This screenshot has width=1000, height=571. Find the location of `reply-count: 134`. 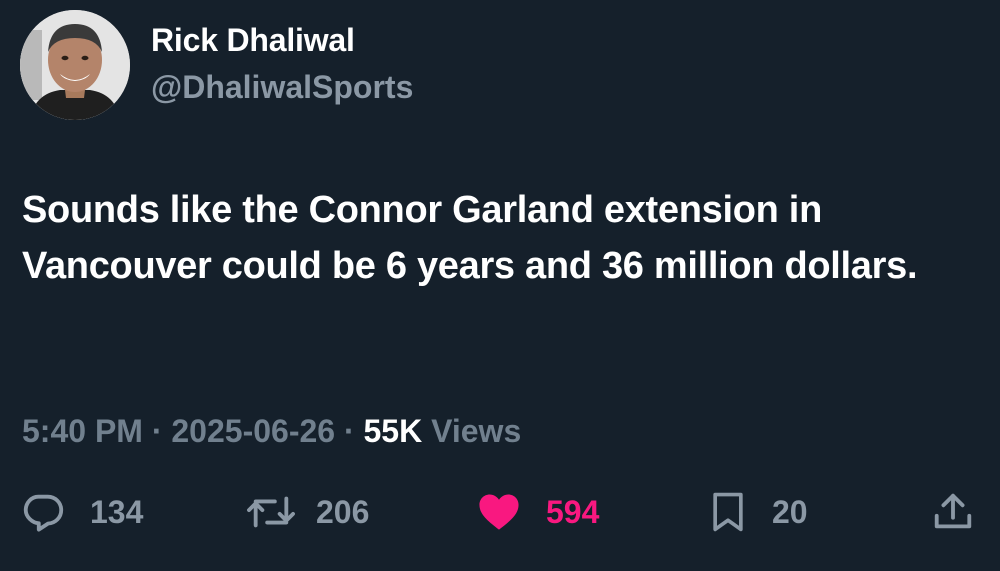

reply-count: 134 is located at coordinates (117, 511).